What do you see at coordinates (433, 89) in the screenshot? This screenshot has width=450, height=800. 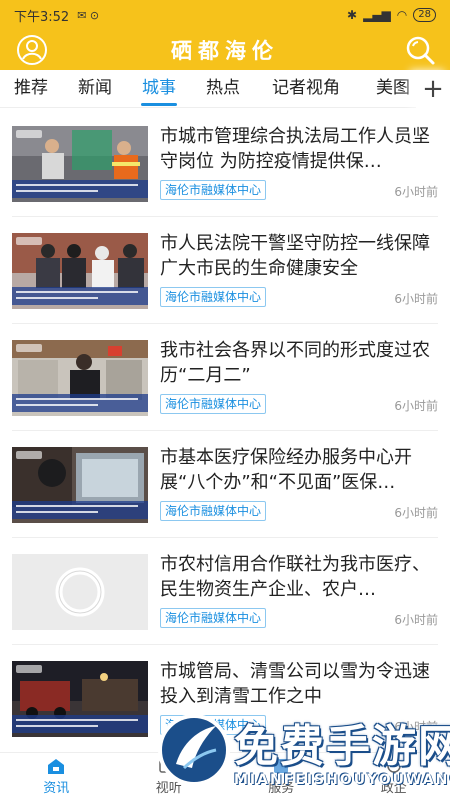 I see `add-tab-button: +` at bounding box center [433, 89].